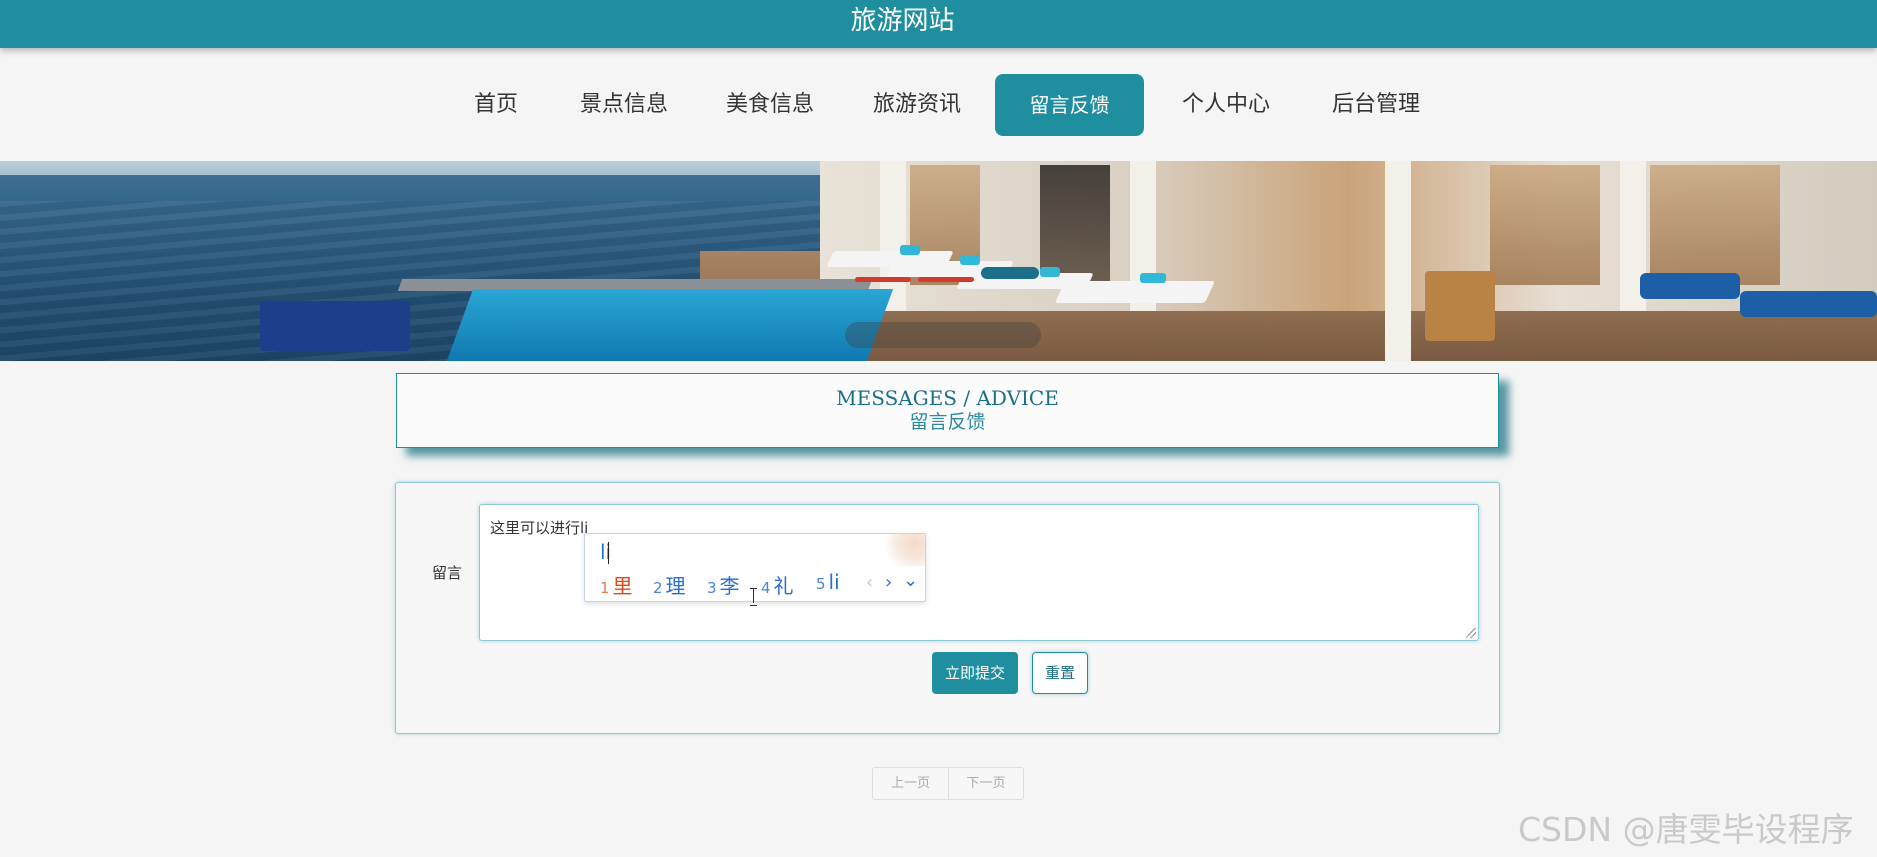 The height and width of the screenshot is (857, 1877). Describe the element at coordinates (1060, 673) in the screenshot. I see `reset-button: 重置` at that location.